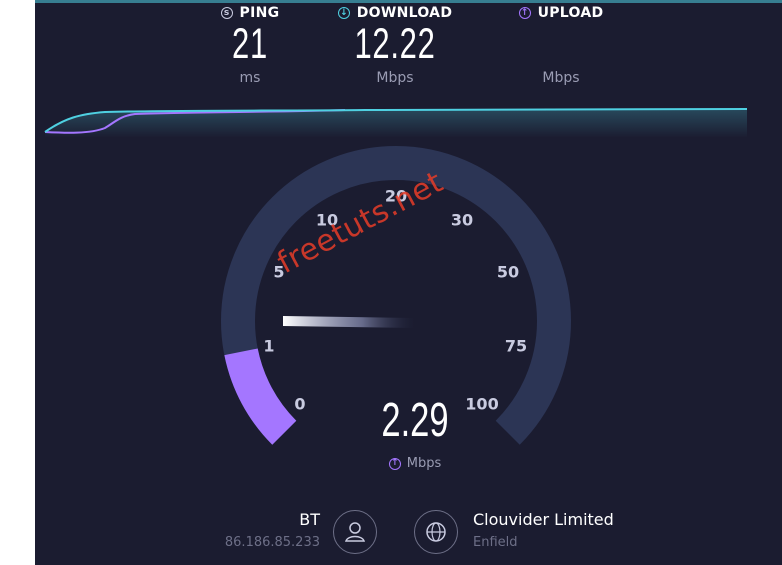  I want to click on server-info: Clouvider Limited Enfield, so click(603, 530).